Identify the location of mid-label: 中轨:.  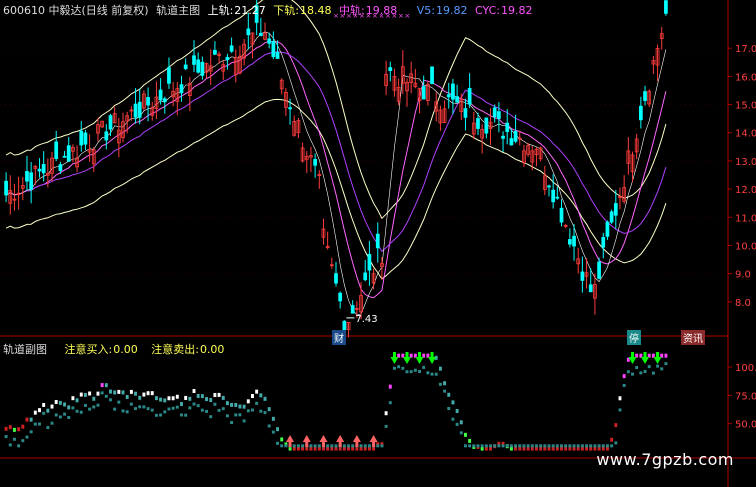
(352, 10).